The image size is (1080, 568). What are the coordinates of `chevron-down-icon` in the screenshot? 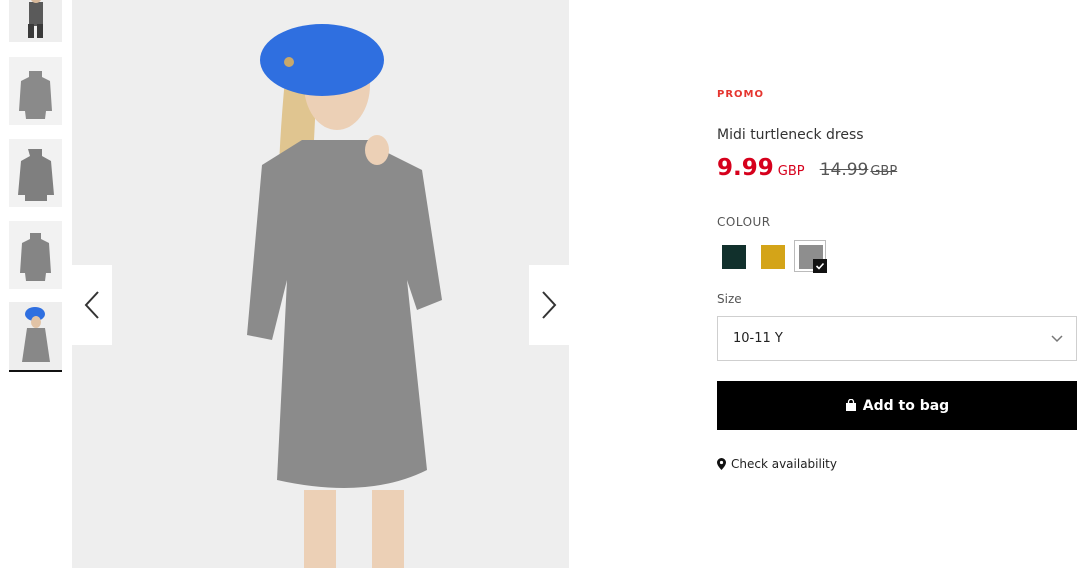 It's located at (1057, 339).